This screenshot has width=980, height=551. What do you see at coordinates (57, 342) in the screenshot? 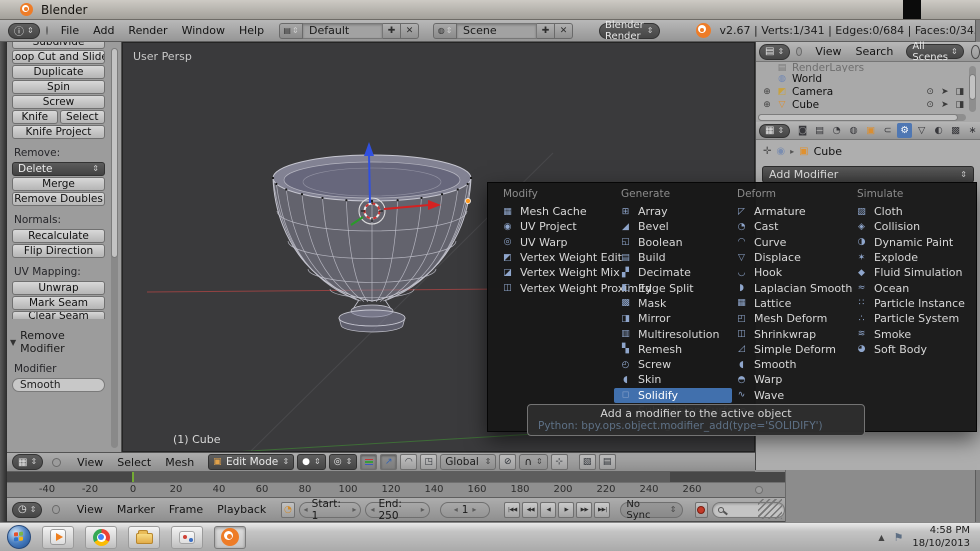
I see `panel-header-remove-modifier: ▼ Remove Modifier` at bounding box center [57, 342].